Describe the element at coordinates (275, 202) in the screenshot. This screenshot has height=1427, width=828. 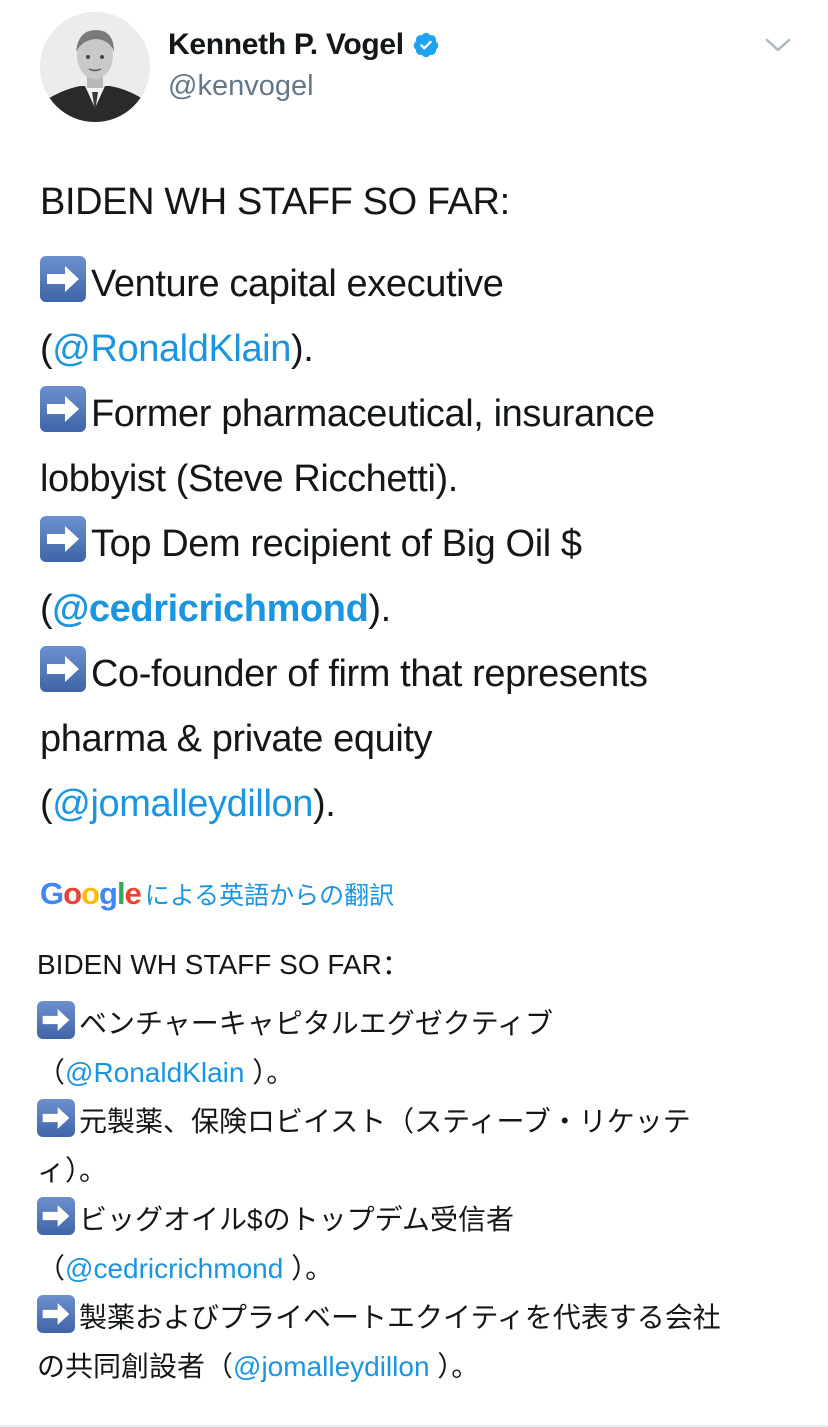
I see `tweet-title: BIDEN WH STAFF SO FAR:` at that location.